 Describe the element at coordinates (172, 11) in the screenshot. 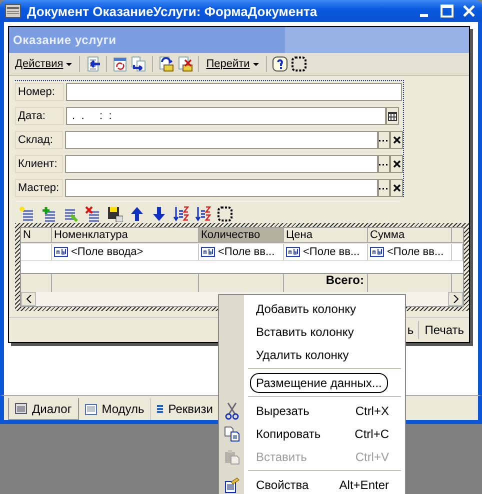

I see `window-title: Документ ОказаниеУслуги: ФормаДокумента` at that location.